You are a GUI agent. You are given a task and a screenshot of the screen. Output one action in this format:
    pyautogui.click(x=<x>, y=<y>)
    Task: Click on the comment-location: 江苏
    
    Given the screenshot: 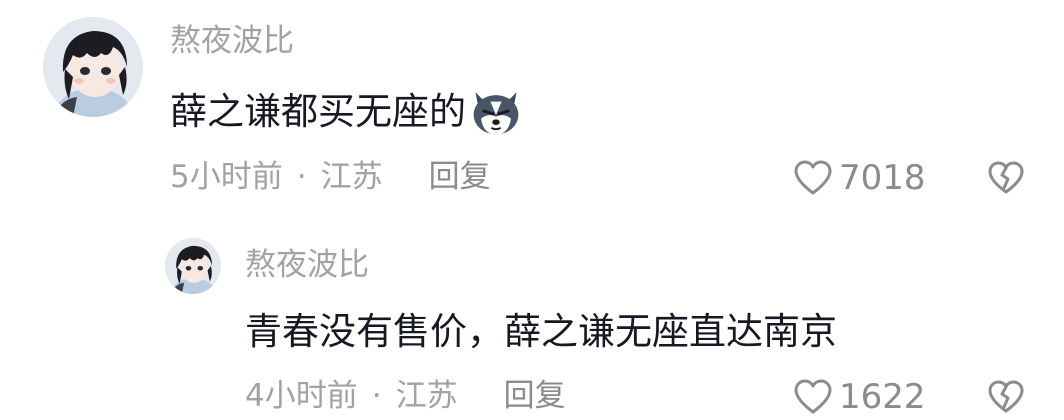 What is the action you would take?
    pyautogui.click(x=351, y=177)
    